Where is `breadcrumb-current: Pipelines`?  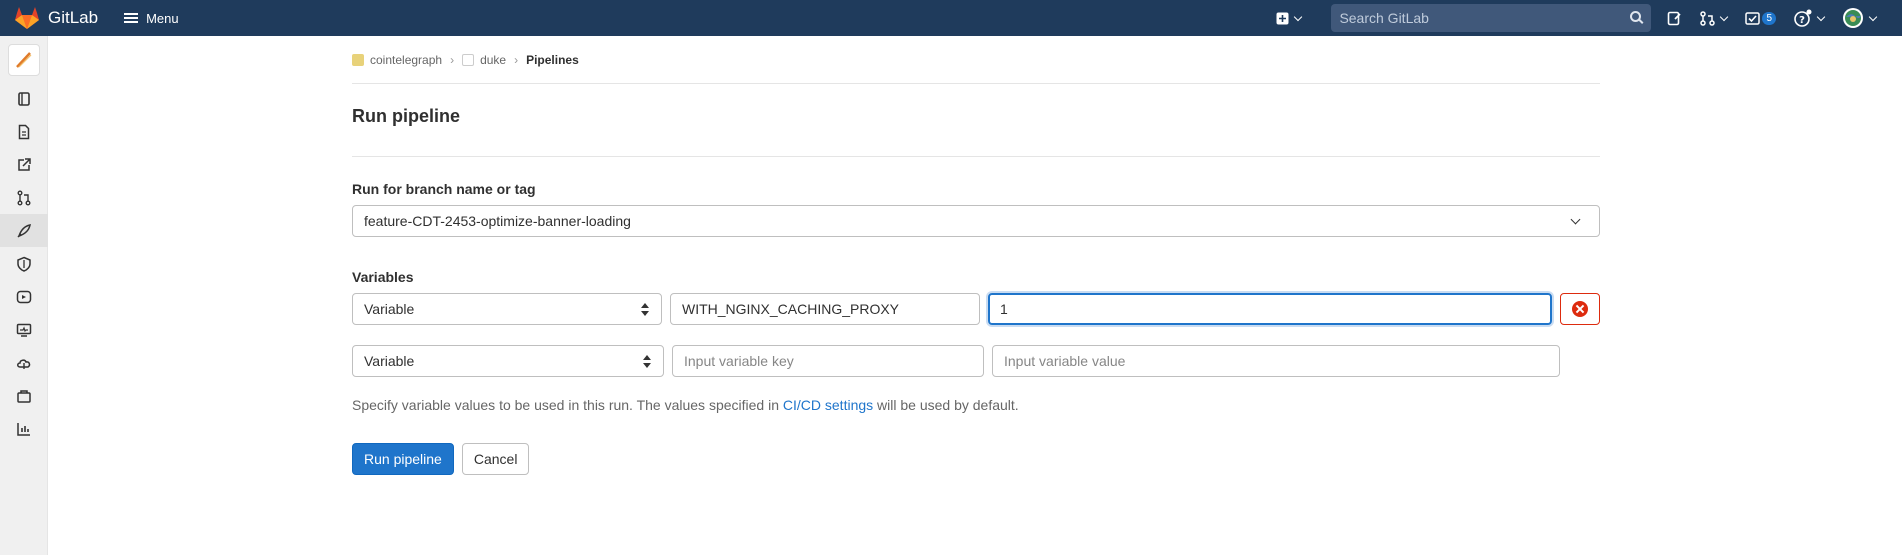 breadcrumb-current: Pipelines is located at coordinates (552, 60).